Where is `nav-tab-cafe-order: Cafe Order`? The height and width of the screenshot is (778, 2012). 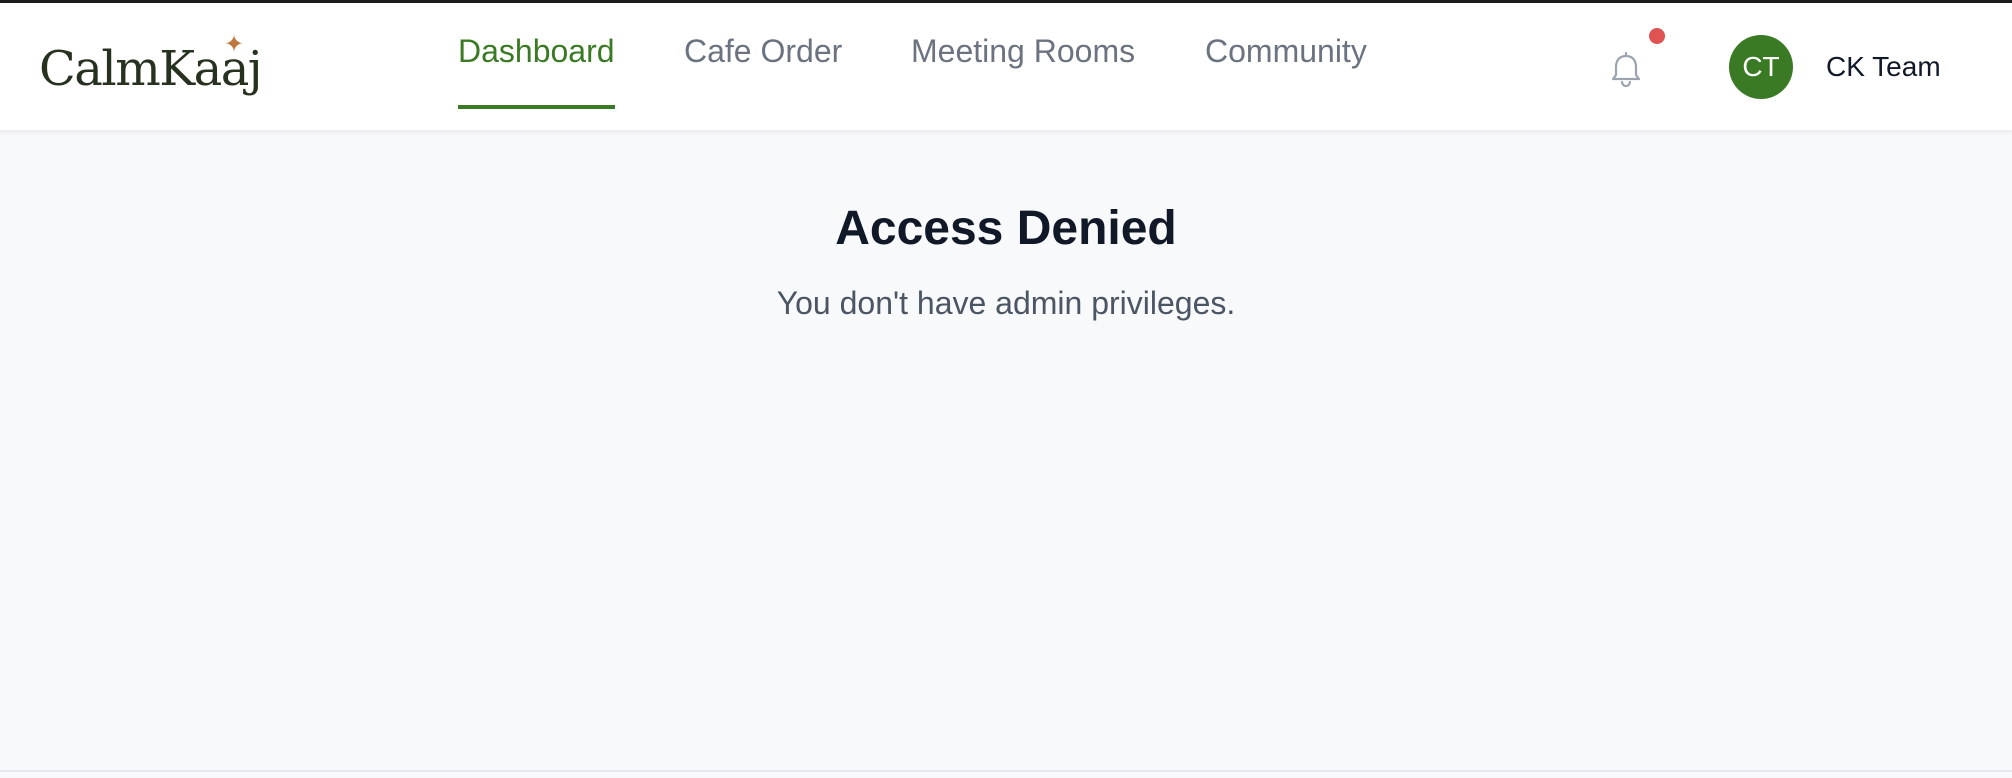
nav-tab-cafe-order: Cafe Order is located at coordinates (763, 70).